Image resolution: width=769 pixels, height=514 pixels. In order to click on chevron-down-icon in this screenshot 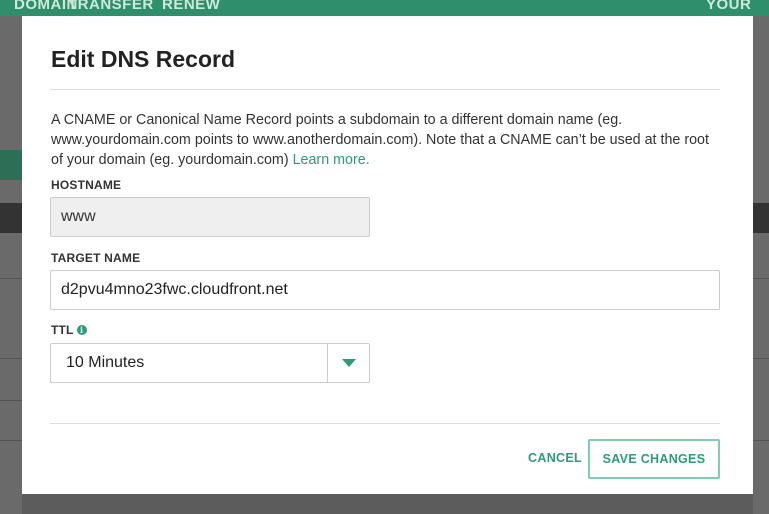, I will do `click(349, 363)`.